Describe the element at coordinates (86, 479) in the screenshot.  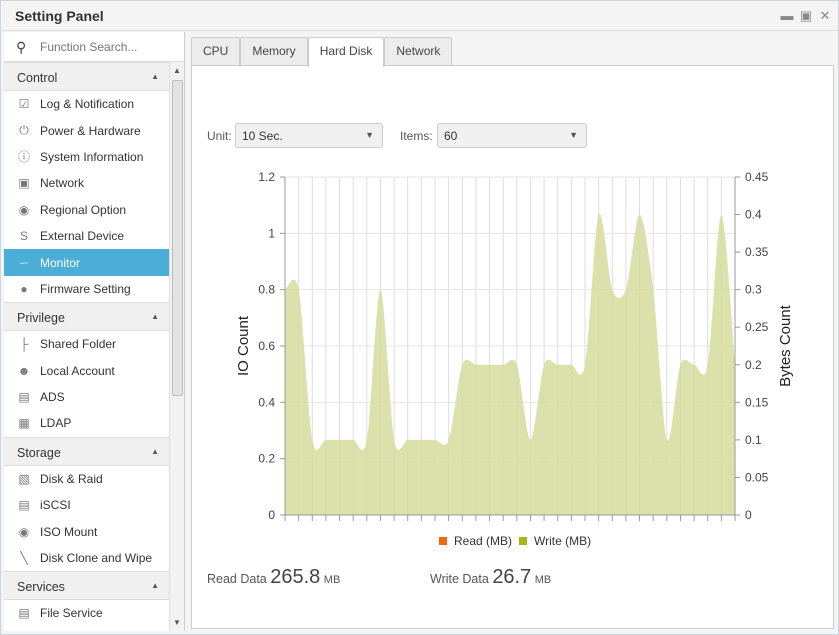
I see `sidebar-item-disk-raid: ▧ Disk & Raid` at that location.